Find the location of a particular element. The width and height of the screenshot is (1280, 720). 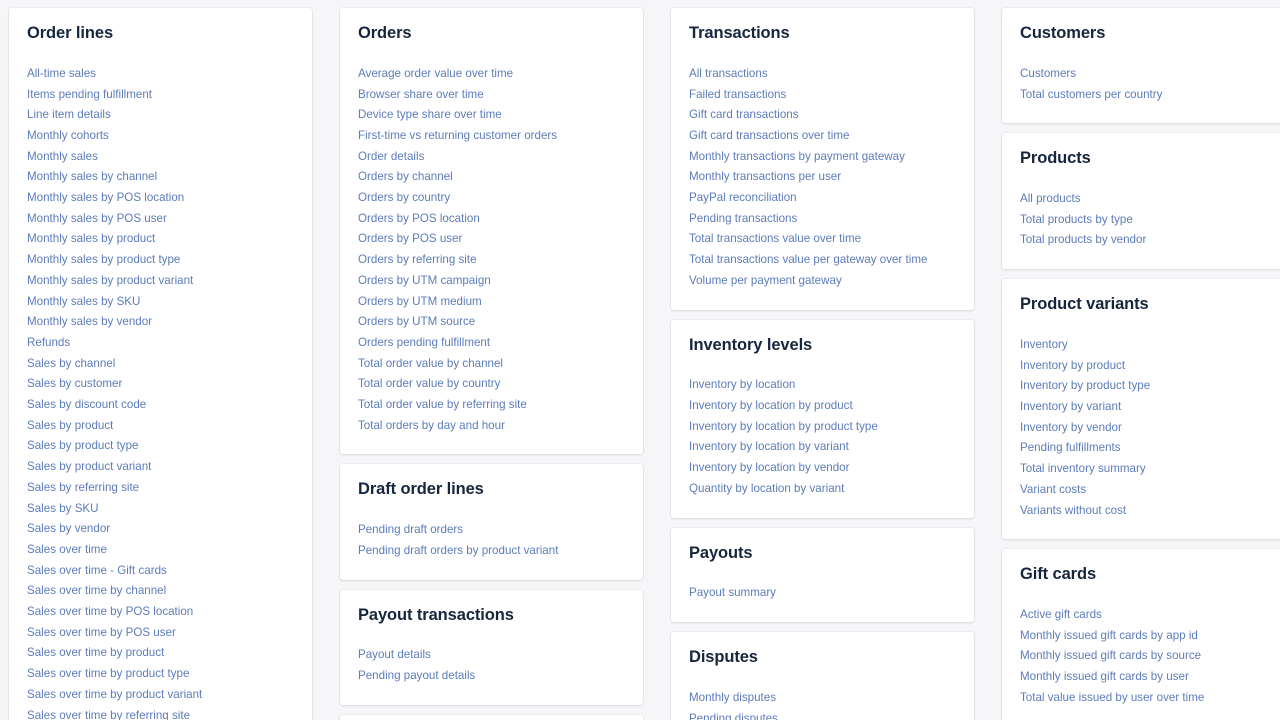

report-link: Monthly transactions by payment gateway is located at coordinates (822, 157).